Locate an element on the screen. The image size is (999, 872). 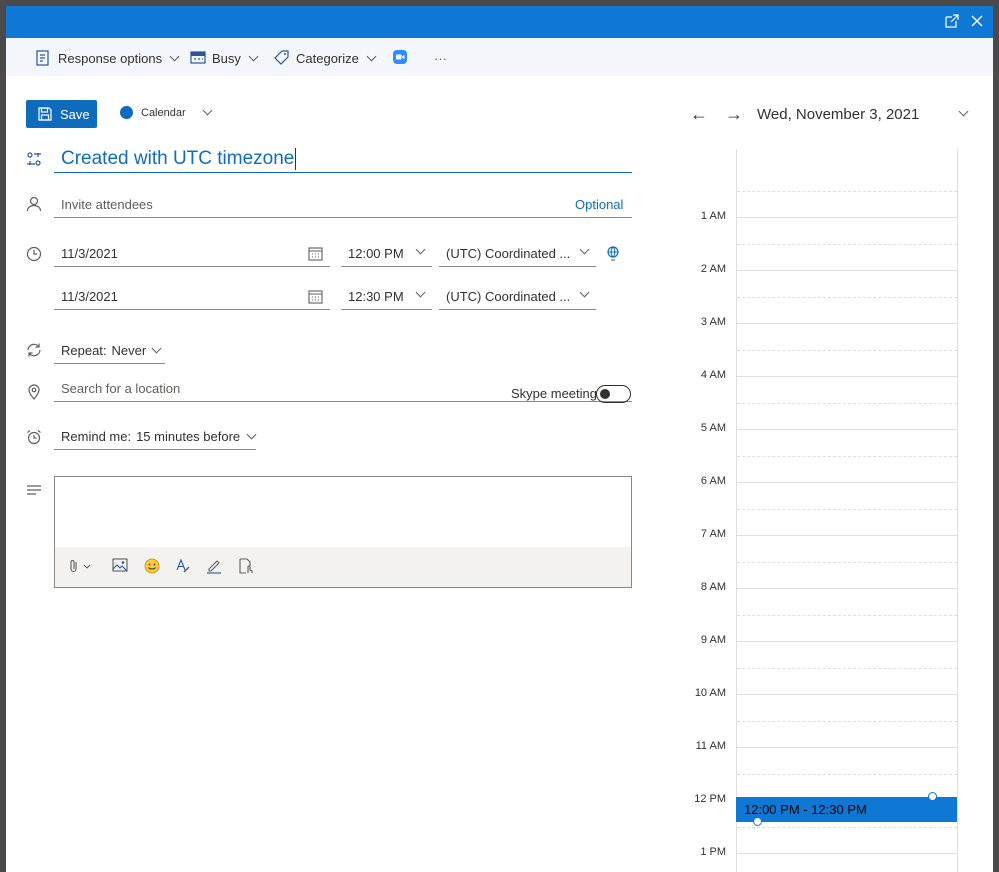
title-text: Created with UTC timezone is located at coordinates (178, 158).